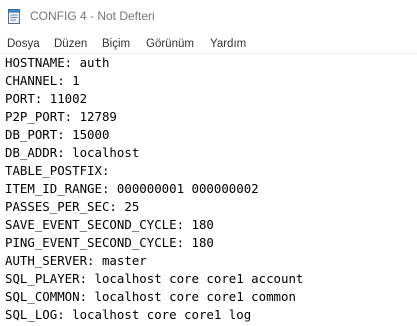 The height and width of the screenshot is (326, 417). I want to click on window-title: CONFIG 4 - Not Defteri, so click(92, 16).